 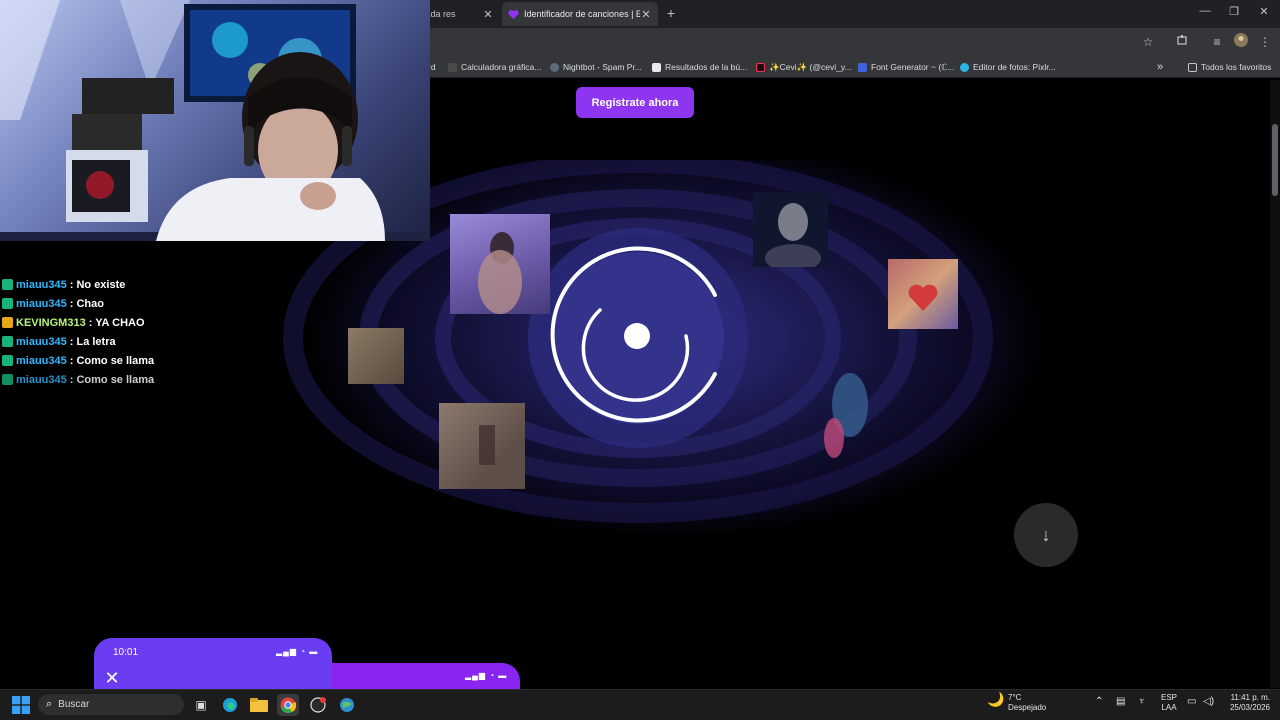 I want to click on tab-label: Identificador de canciones | En, so click(x=582, y=14).